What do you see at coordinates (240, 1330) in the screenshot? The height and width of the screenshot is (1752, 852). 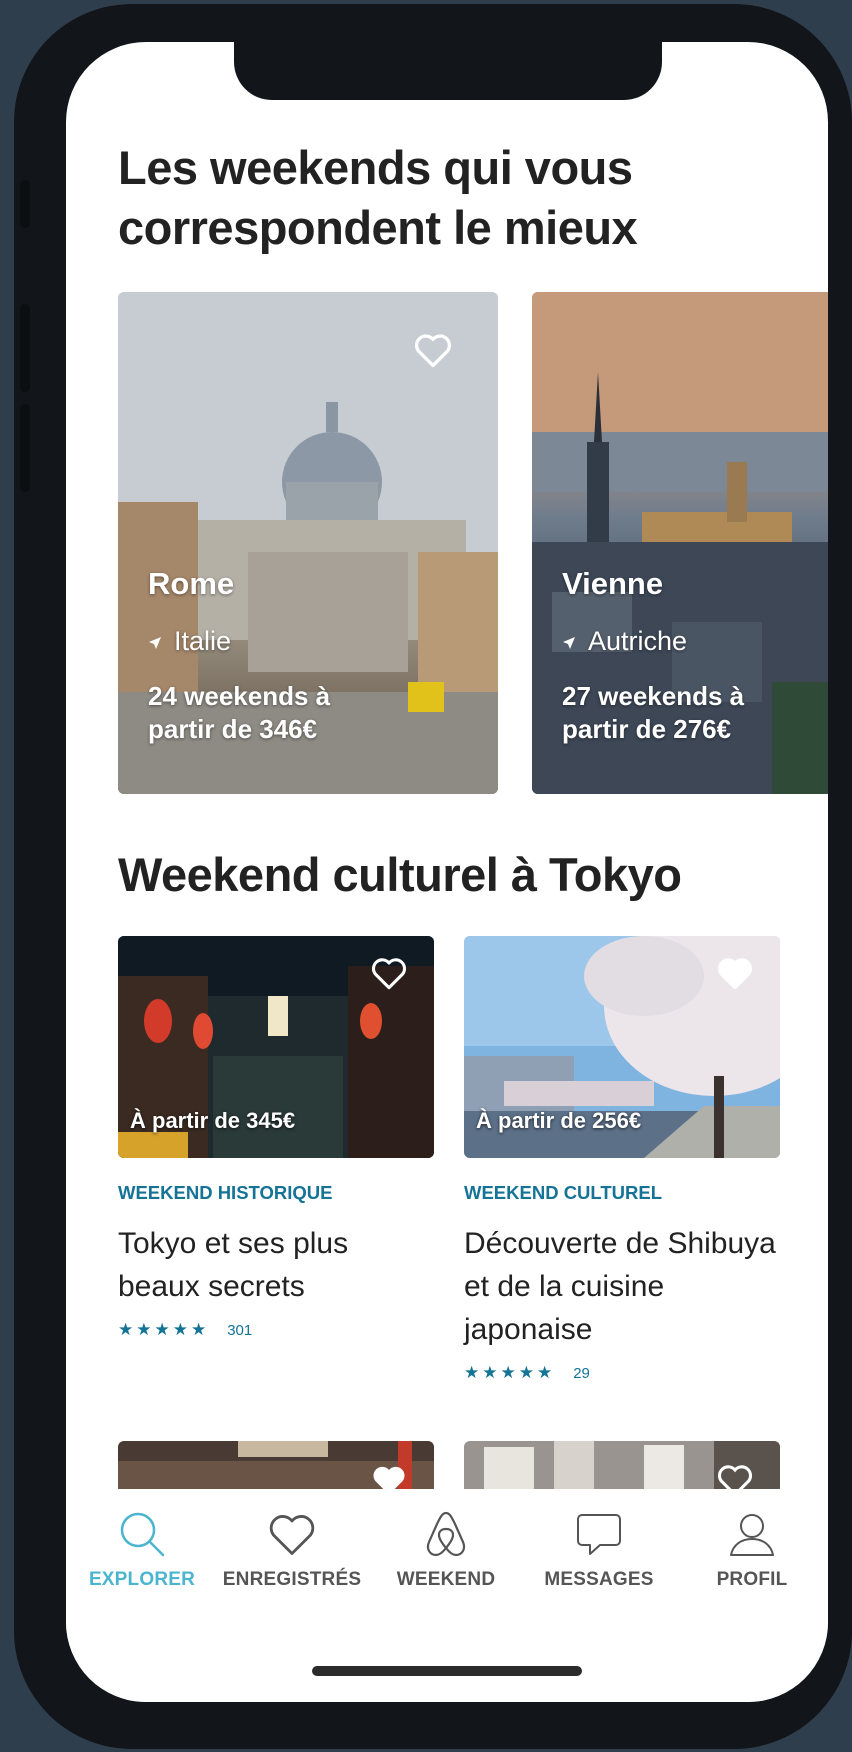 I see `review-count: 301` at bounding box center [240, 1330].